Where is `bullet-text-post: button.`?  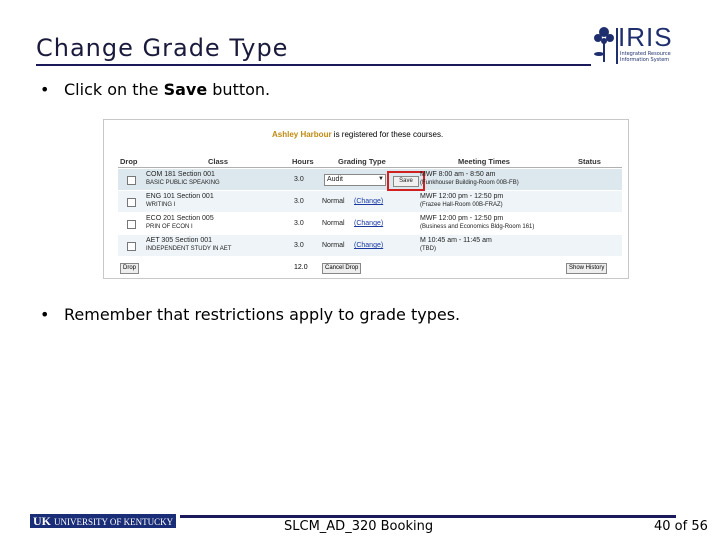 bullet-text-post: button. is located at coordinates (239, 89).